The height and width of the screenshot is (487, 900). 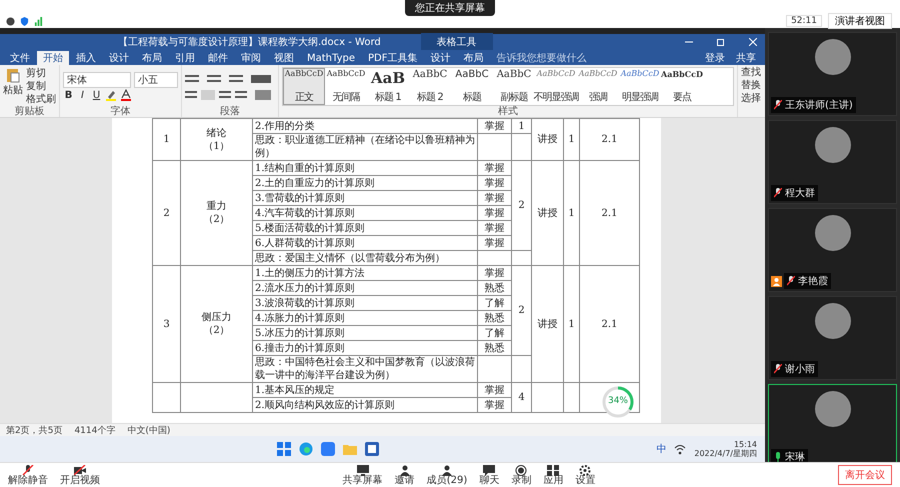 What do you see at coordinates (548, 324) in the screenshot?
I see `method-cell: 讲授` at bounding box center [548, 324].